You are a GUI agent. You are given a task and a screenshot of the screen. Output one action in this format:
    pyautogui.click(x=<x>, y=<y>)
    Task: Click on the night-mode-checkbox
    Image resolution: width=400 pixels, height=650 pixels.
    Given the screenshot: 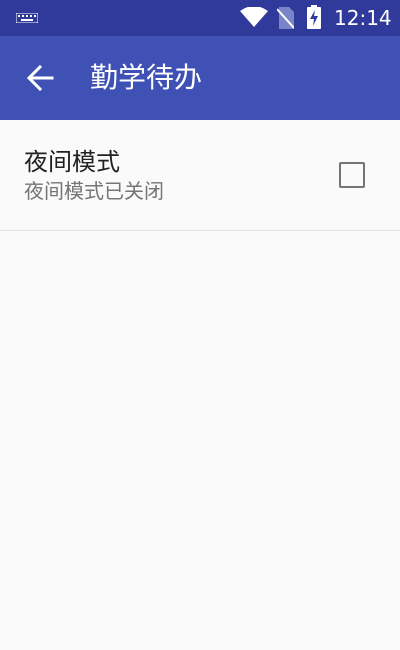 What is the action you would take?
    pyautogui.click(x=352, y=175)
    